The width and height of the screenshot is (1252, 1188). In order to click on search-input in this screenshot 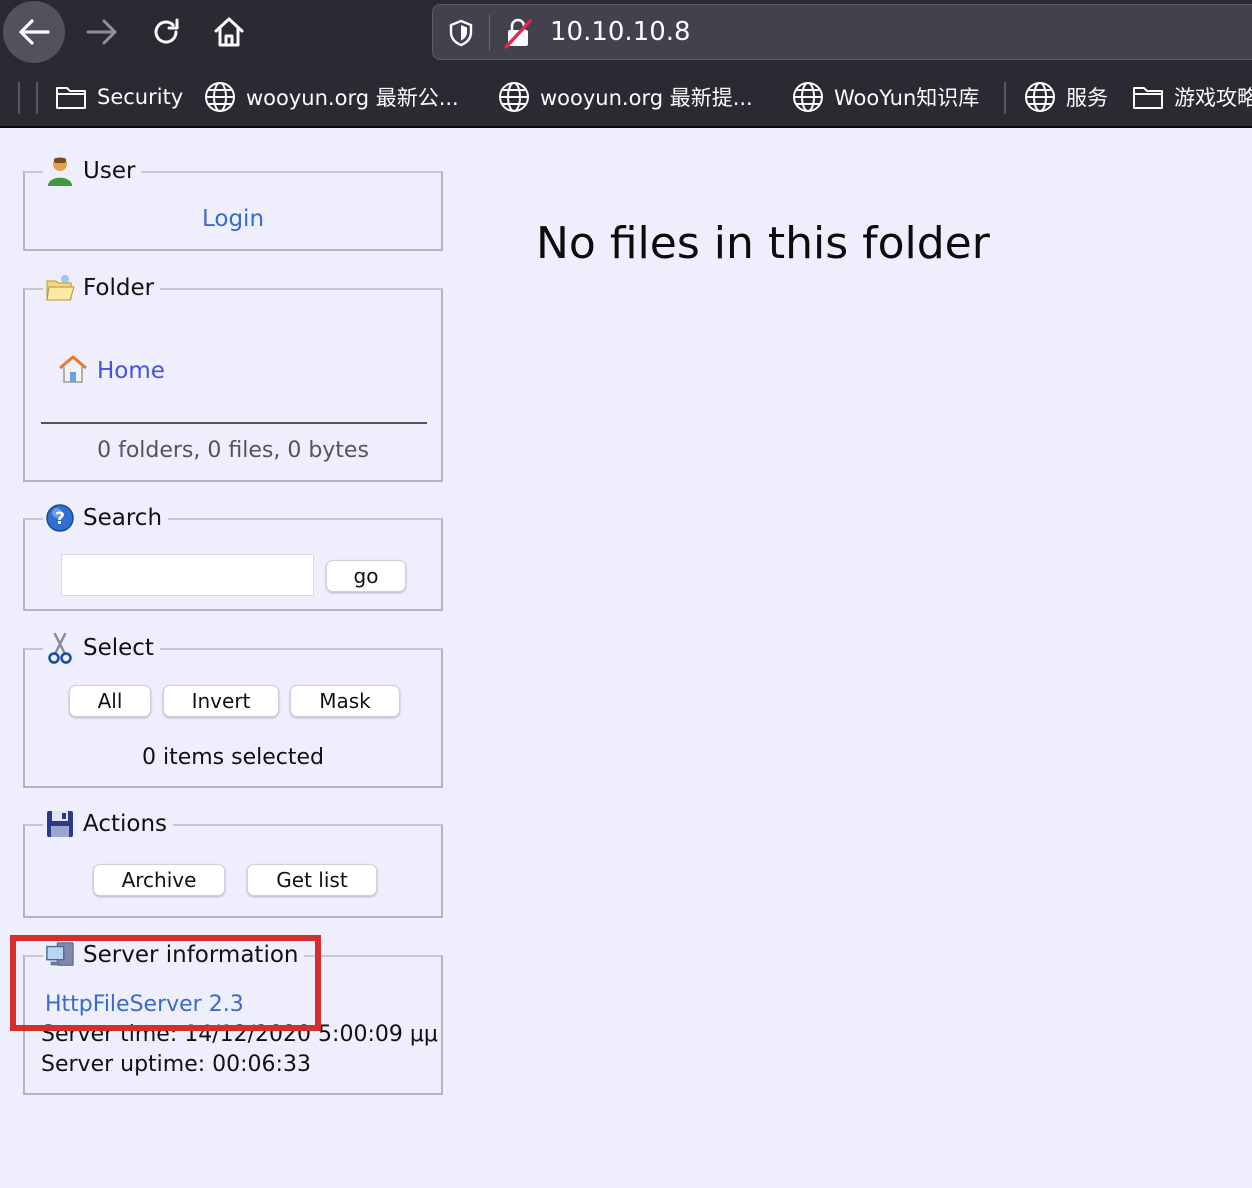, I will do `click(187, 575)`.